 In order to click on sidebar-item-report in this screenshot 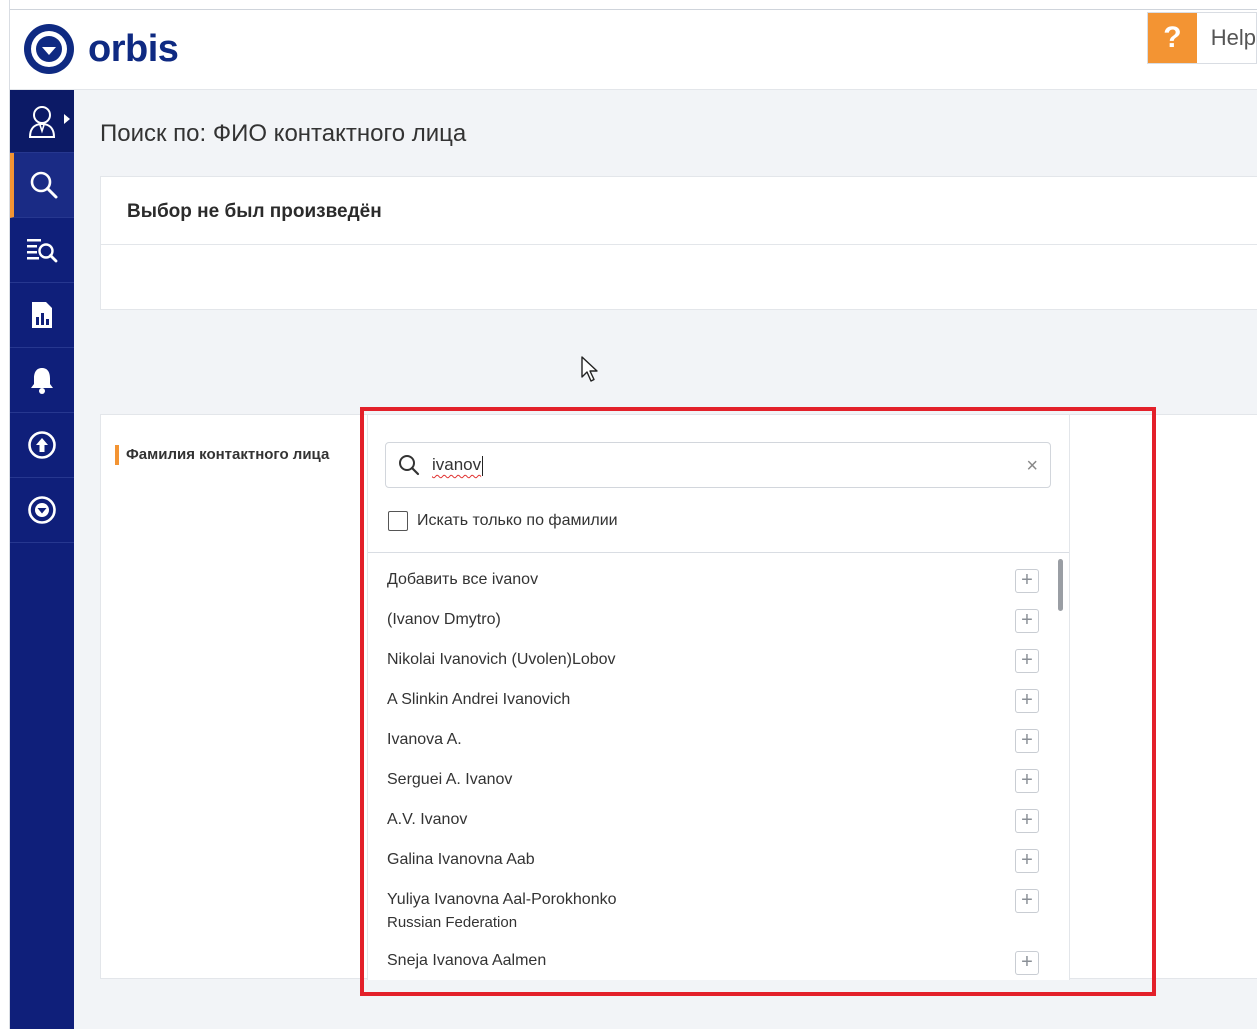, I will do `click(42, 315)`.